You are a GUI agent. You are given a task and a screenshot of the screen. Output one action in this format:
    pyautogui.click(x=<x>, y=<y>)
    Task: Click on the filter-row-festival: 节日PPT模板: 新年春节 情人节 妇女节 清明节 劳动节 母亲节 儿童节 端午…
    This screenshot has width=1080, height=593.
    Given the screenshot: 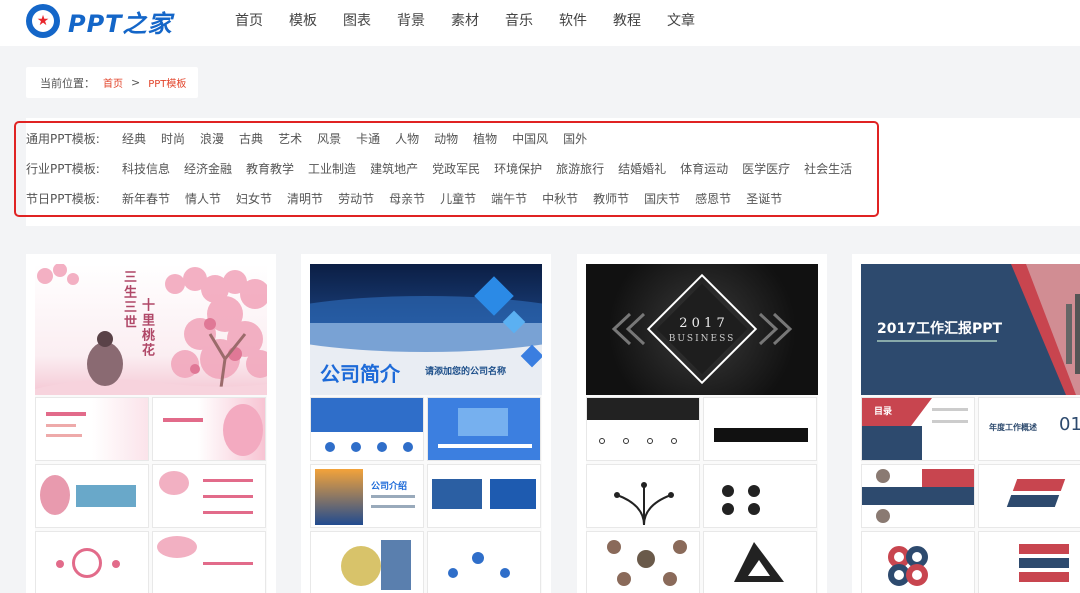 What is the action you would take?
    pyautogui.click(x=404, y=198)
    